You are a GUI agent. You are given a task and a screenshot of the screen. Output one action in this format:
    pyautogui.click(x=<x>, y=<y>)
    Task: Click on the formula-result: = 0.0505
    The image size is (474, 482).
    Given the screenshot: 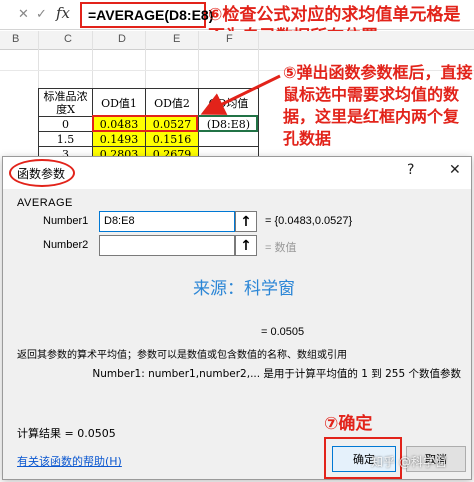 What is the action you would take?
    pyautogui.click(x=283, y=332)
    